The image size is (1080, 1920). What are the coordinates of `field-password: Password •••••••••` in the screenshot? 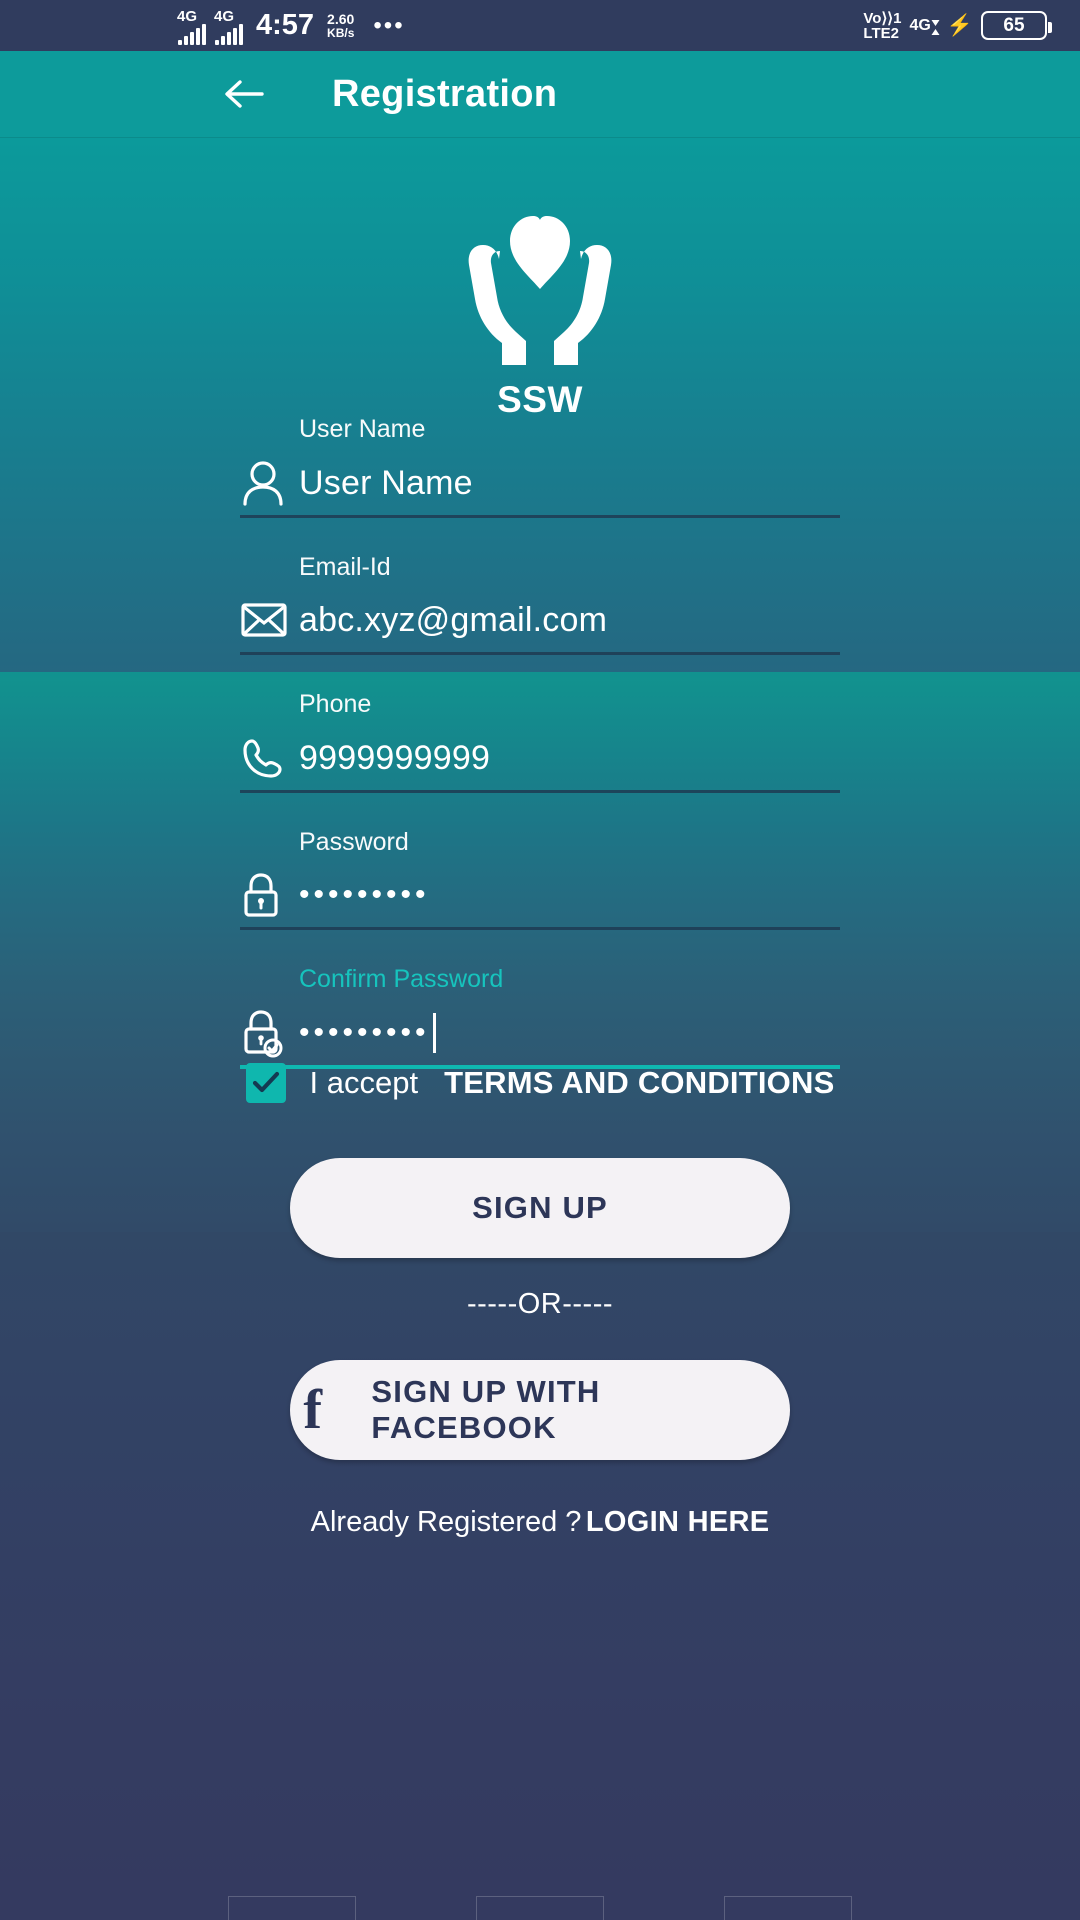 It's located at (540, 878).